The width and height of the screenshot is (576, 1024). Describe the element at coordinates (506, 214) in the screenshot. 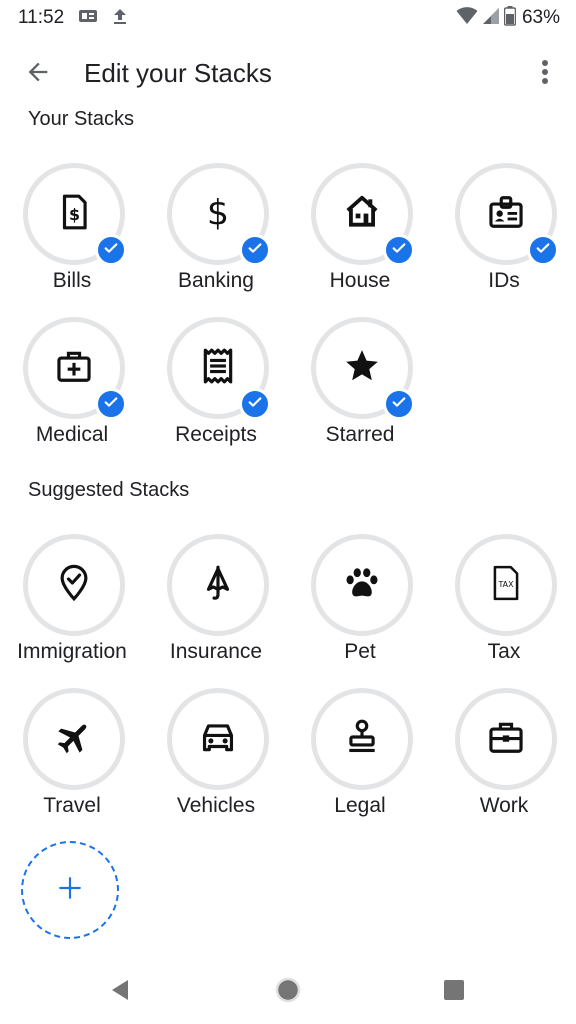

I see `id-badge-icon` at that location.